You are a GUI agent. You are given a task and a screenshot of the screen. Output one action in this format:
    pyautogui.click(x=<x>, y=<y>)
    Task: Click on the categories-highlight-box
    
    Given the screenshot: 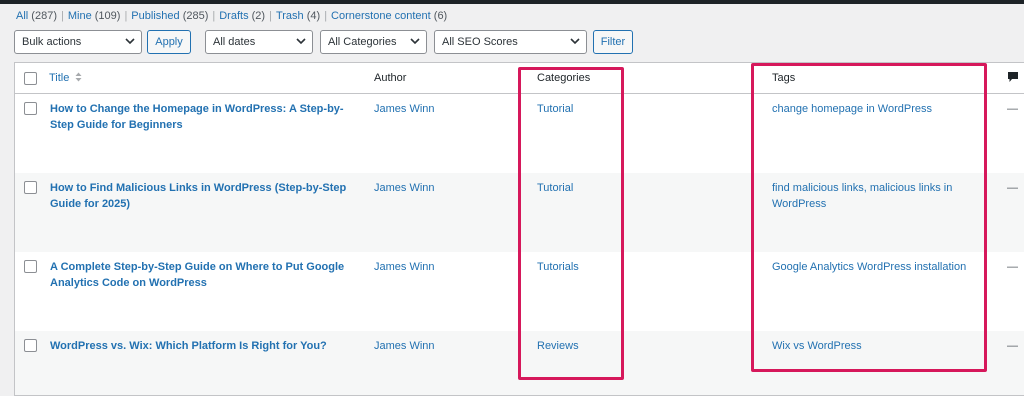 What is the action you would take?
    pyautogui.click(x=571, y=223)
    